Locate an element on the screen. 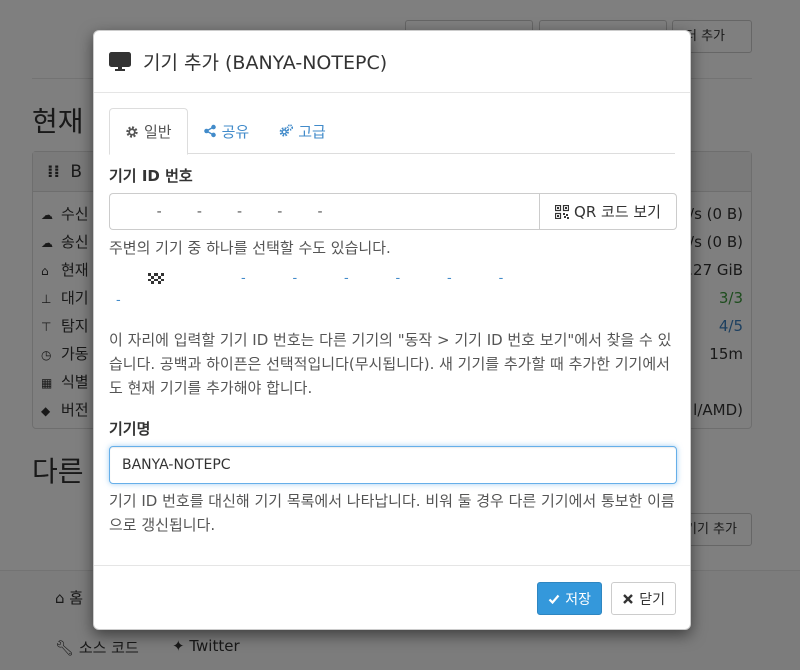 This screenshot has height=670, width=800. device-name-input is located at coordinates (393, 465).